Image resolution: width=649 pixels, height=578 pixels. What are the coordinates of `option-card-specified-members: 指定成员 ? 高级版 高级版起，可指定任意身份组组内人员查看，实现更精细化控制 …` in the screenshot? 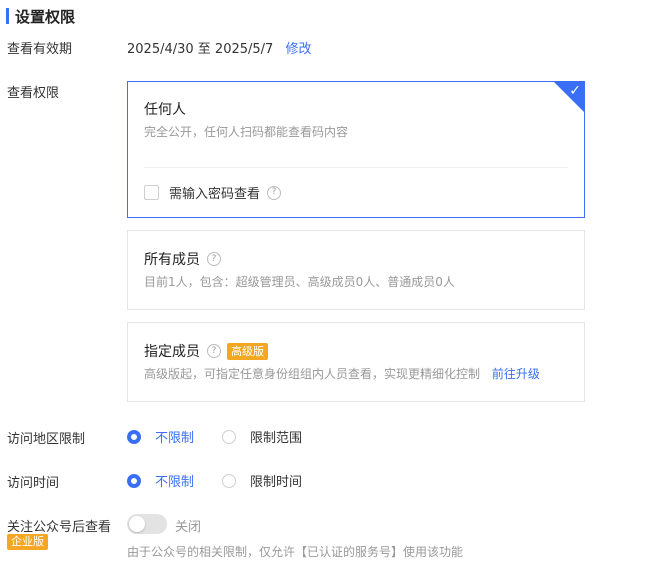 It's located at (356, 362).